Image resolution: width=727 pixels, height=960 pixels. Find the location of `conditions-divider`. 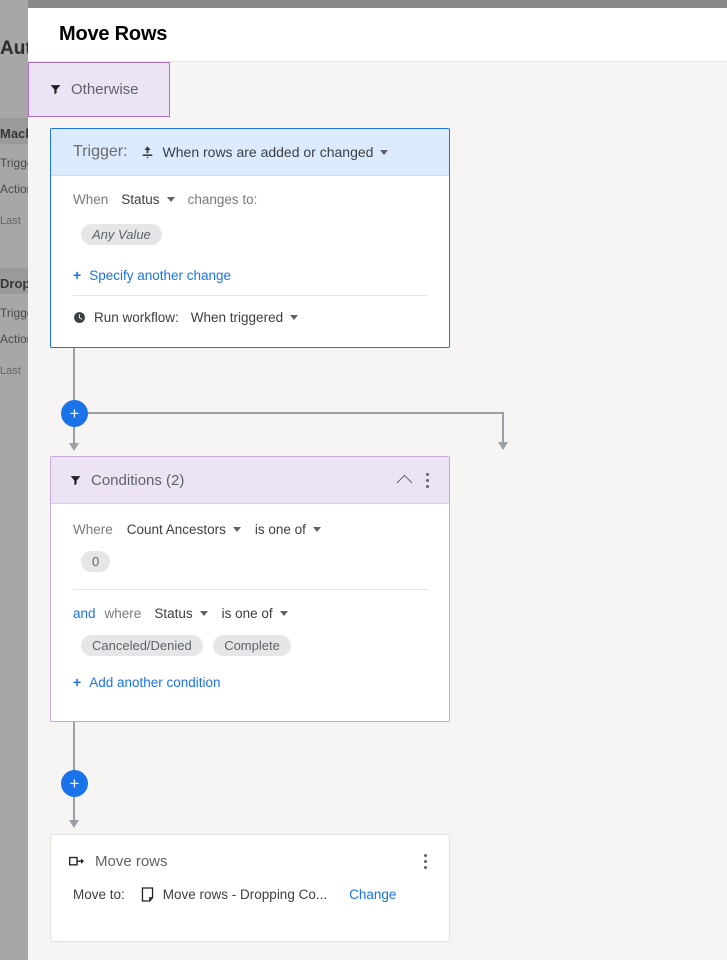

conditions-divider is located at coordinates (250, 589).